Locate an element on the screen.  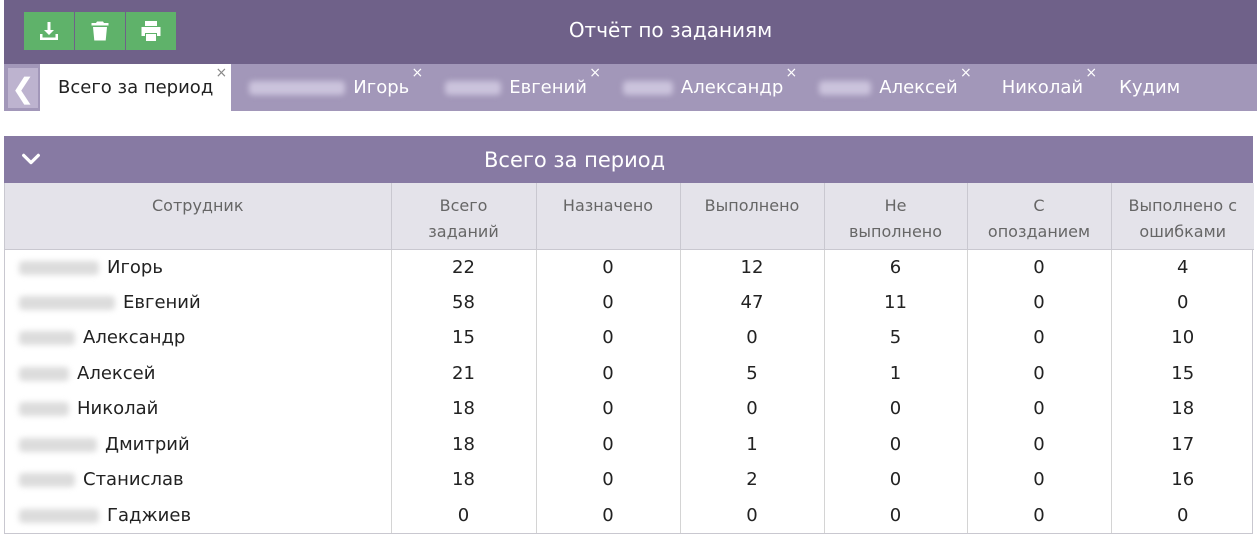
tab-6: Кудим is located at coordinates (1149, 87).